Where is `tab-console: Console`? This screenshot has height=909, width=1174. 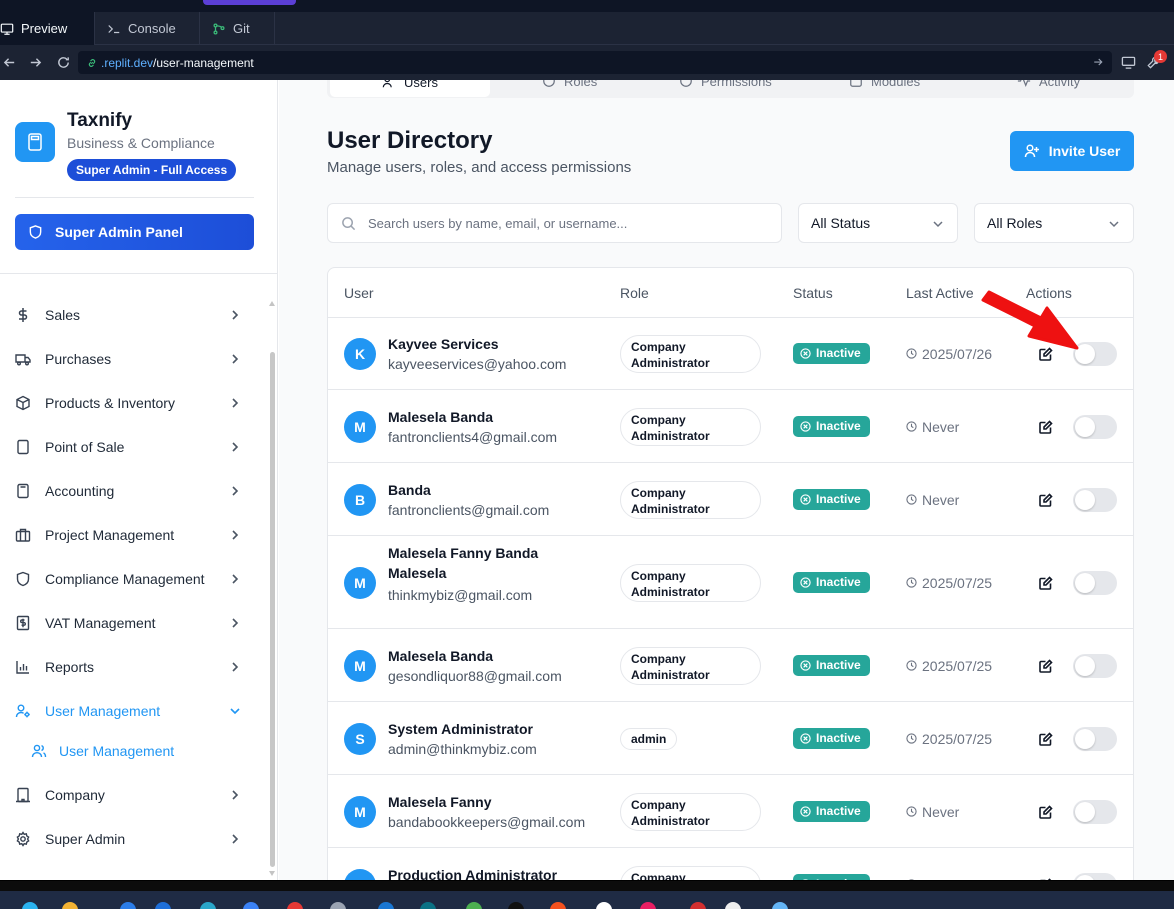
tab-console: Console is located at coordinates (147, 28).